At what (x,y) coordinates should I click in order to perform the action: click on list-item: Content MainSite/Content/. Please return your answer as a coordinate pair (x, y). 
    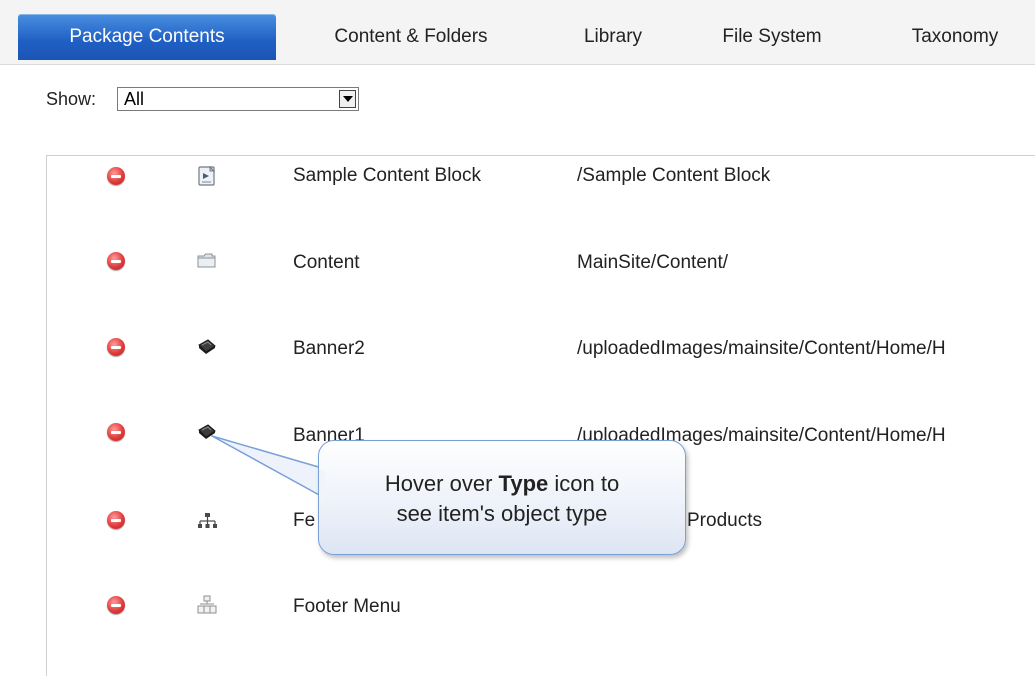
    Looking at the image, I should click on (541, 285).